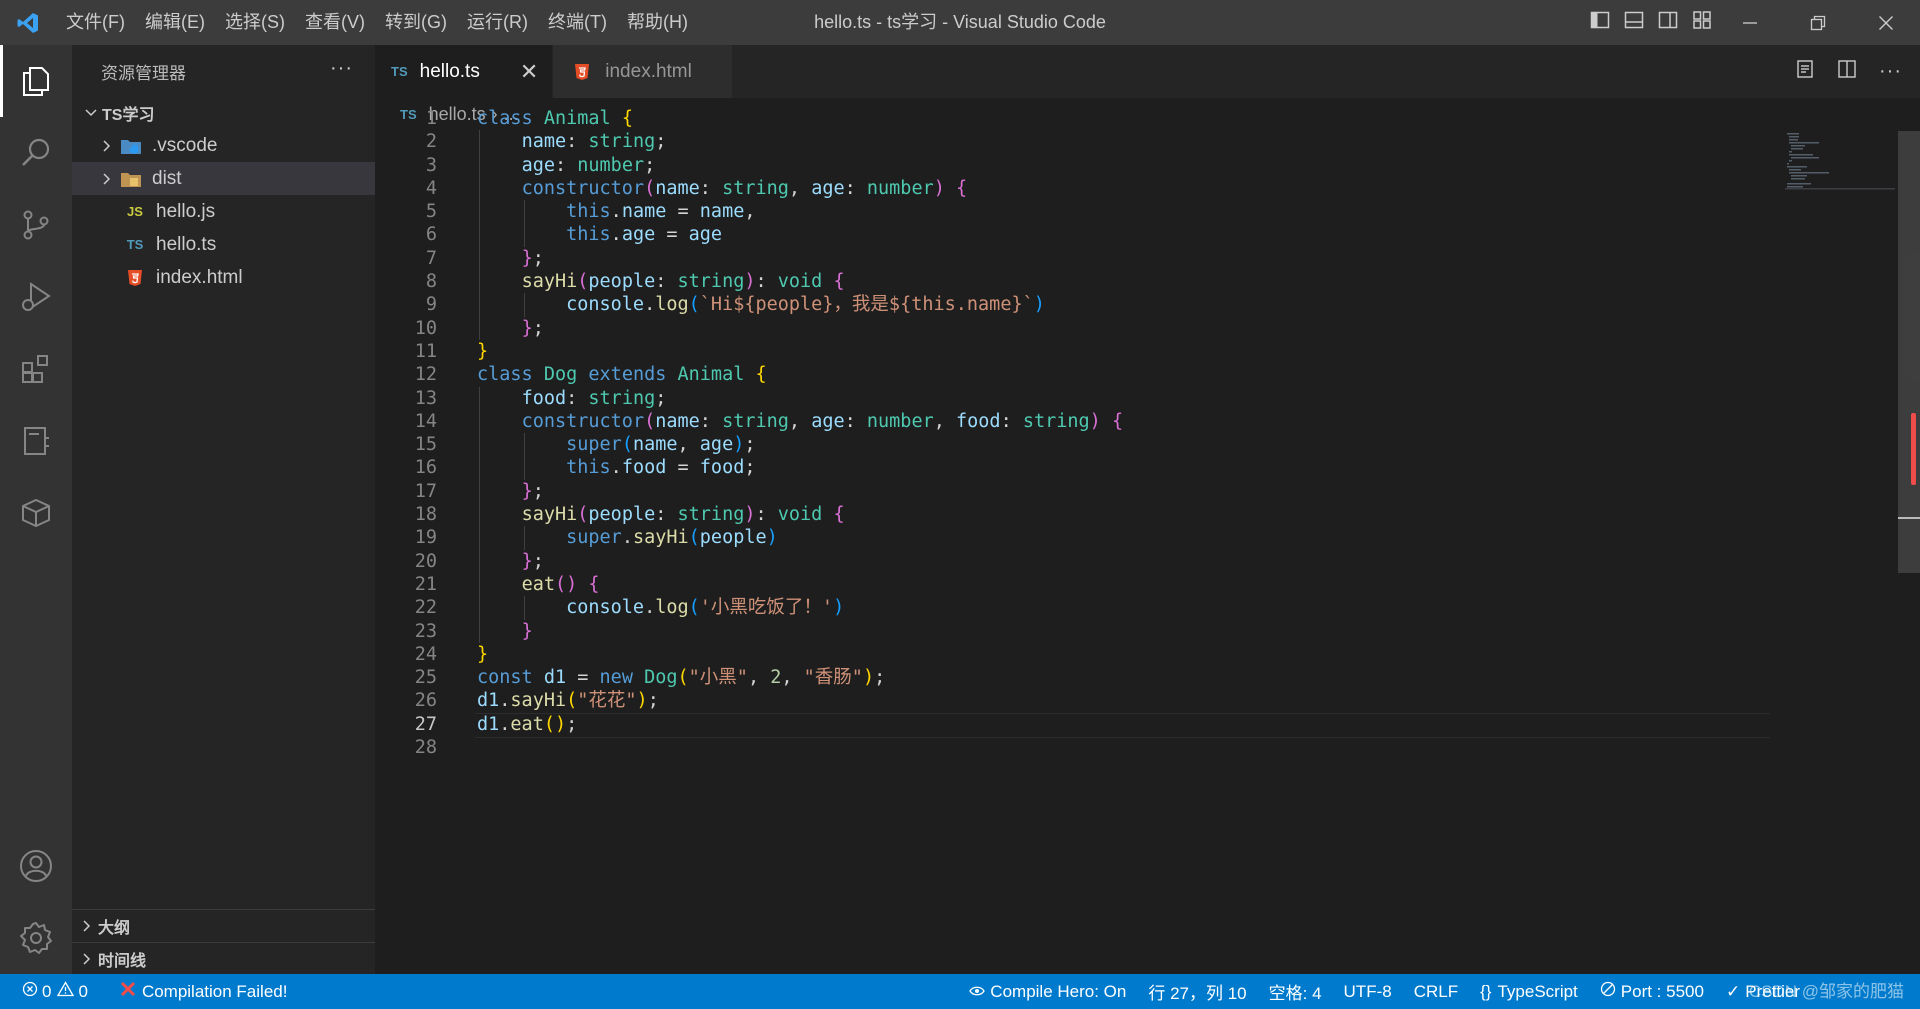 This screenshot has height=1009, width=1920. Describe the element at coordinates (36, 153) in the screenshot. I see `search-icon` at that location.